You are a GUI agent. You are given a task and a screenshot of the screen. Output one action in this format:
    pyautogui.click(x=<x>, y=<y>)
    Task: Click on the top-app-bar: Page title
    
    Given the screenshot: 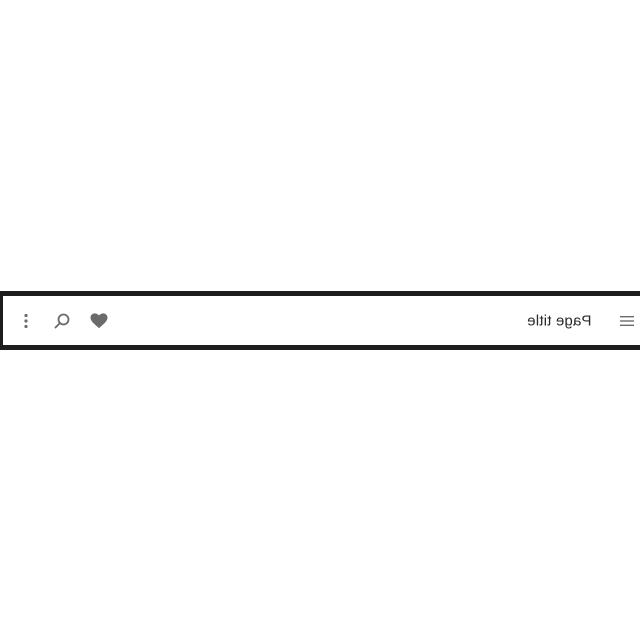 What is the action you would take?
    pyautogui.click(x=320, y=320)
    